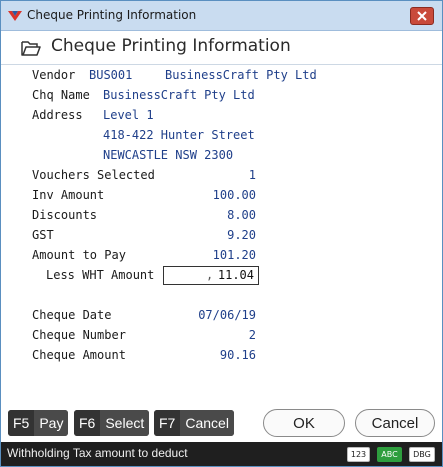  What do you see at coordinates (234, 195) in the screenshot?
I see `inv-amount-value: 100.00` at bounding box center [234, 195].